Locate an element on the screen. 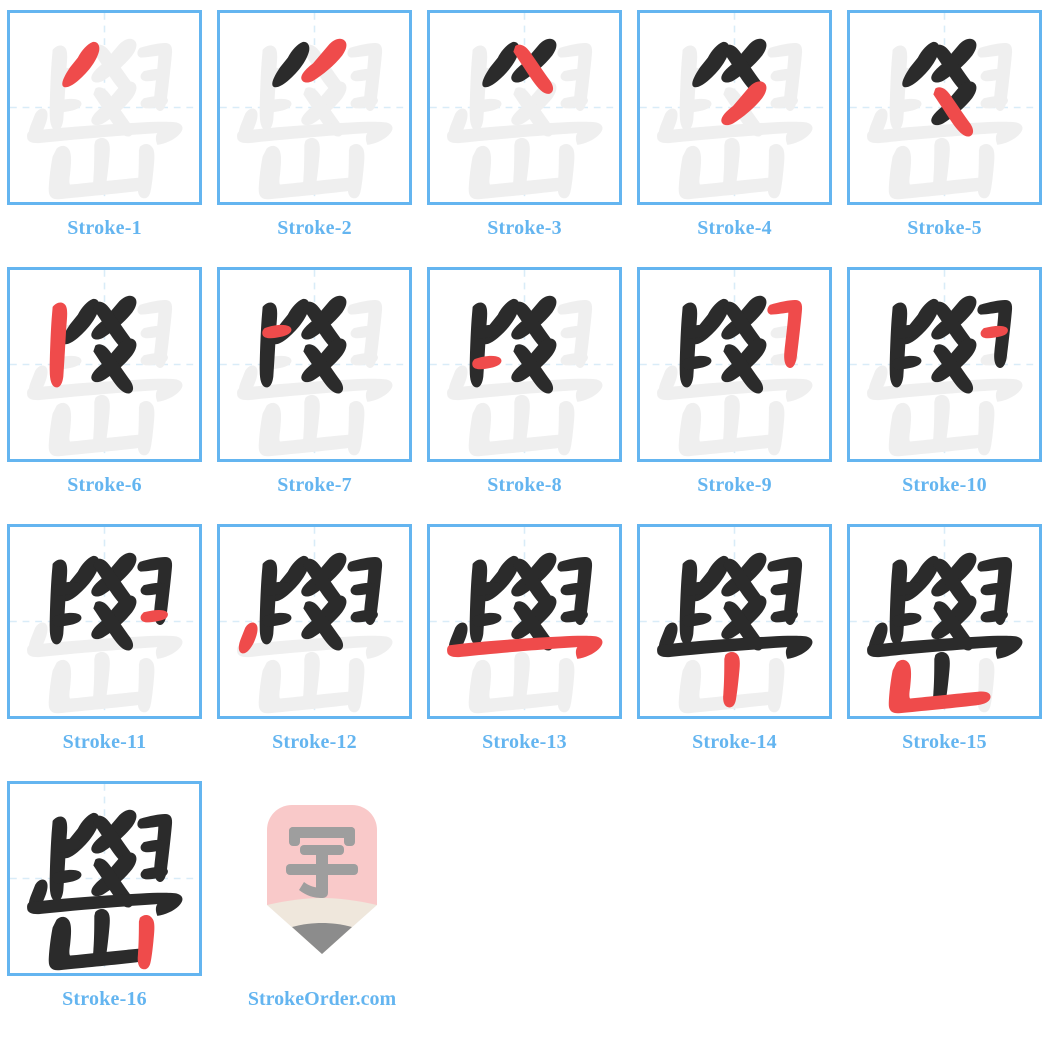 The height and width of the screenshot is (1038, 1050). stroke-caption: Stroke-13 is located at coordinates (524, 742).